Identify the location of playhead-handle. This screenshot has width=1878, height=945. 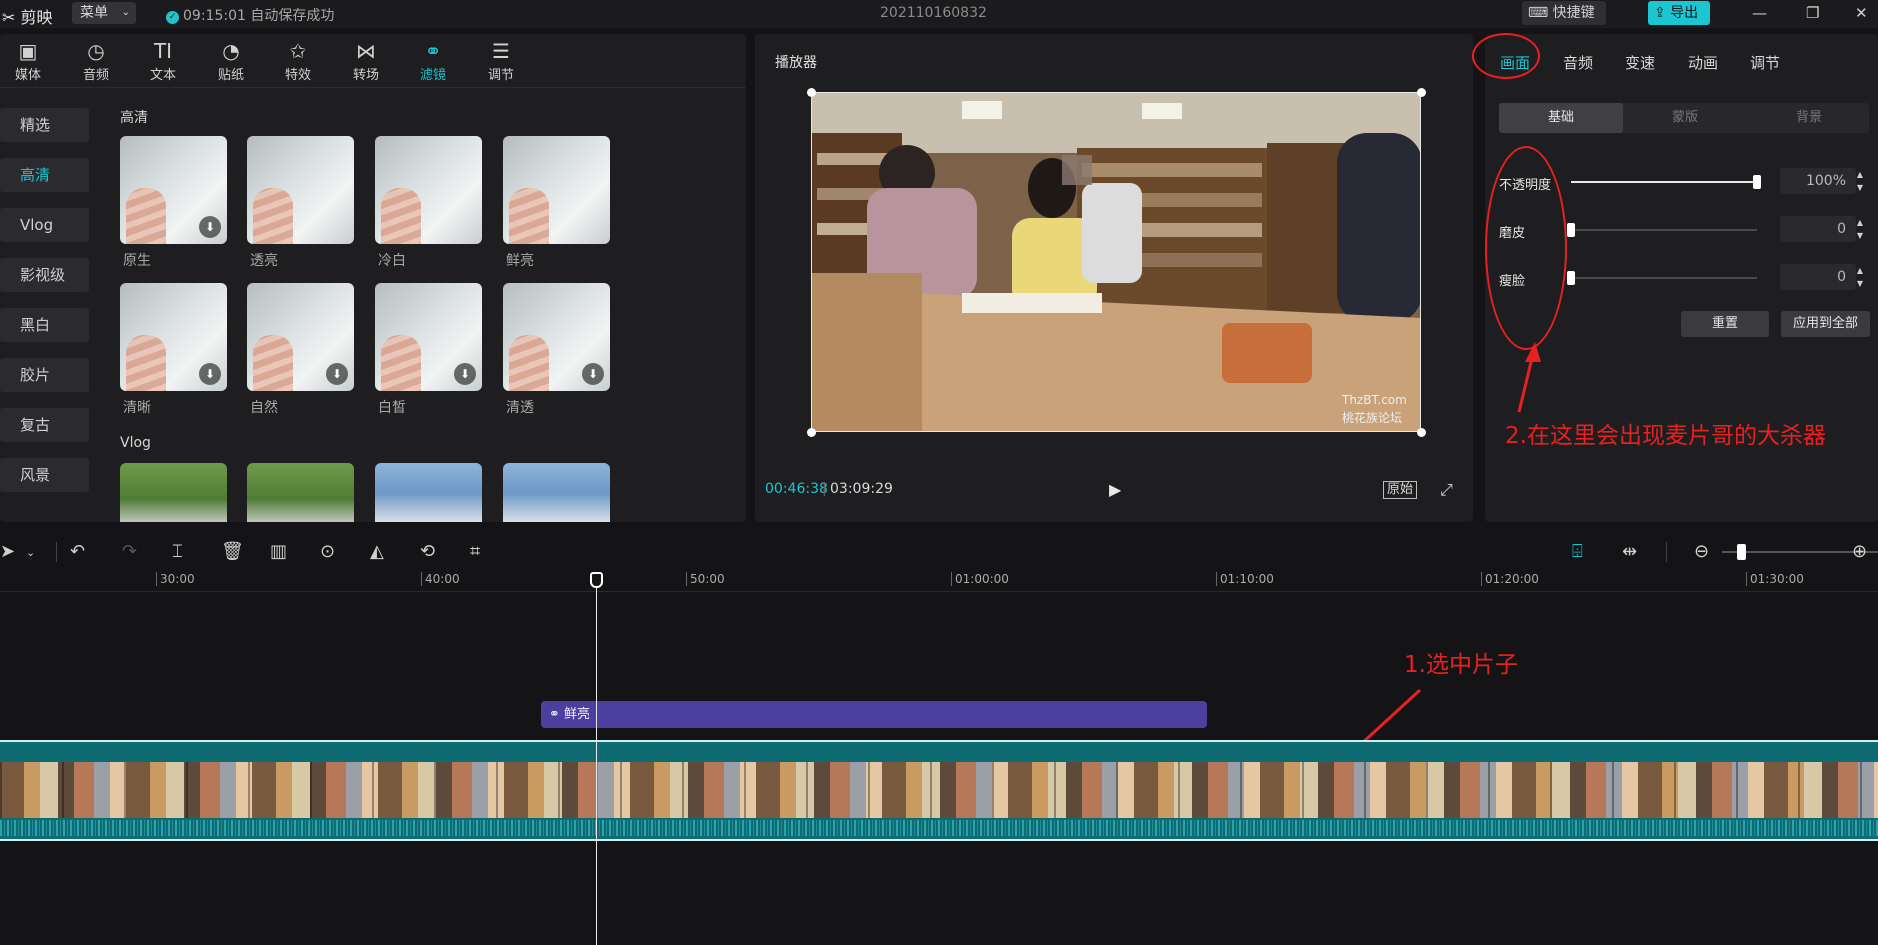
(596, 580).